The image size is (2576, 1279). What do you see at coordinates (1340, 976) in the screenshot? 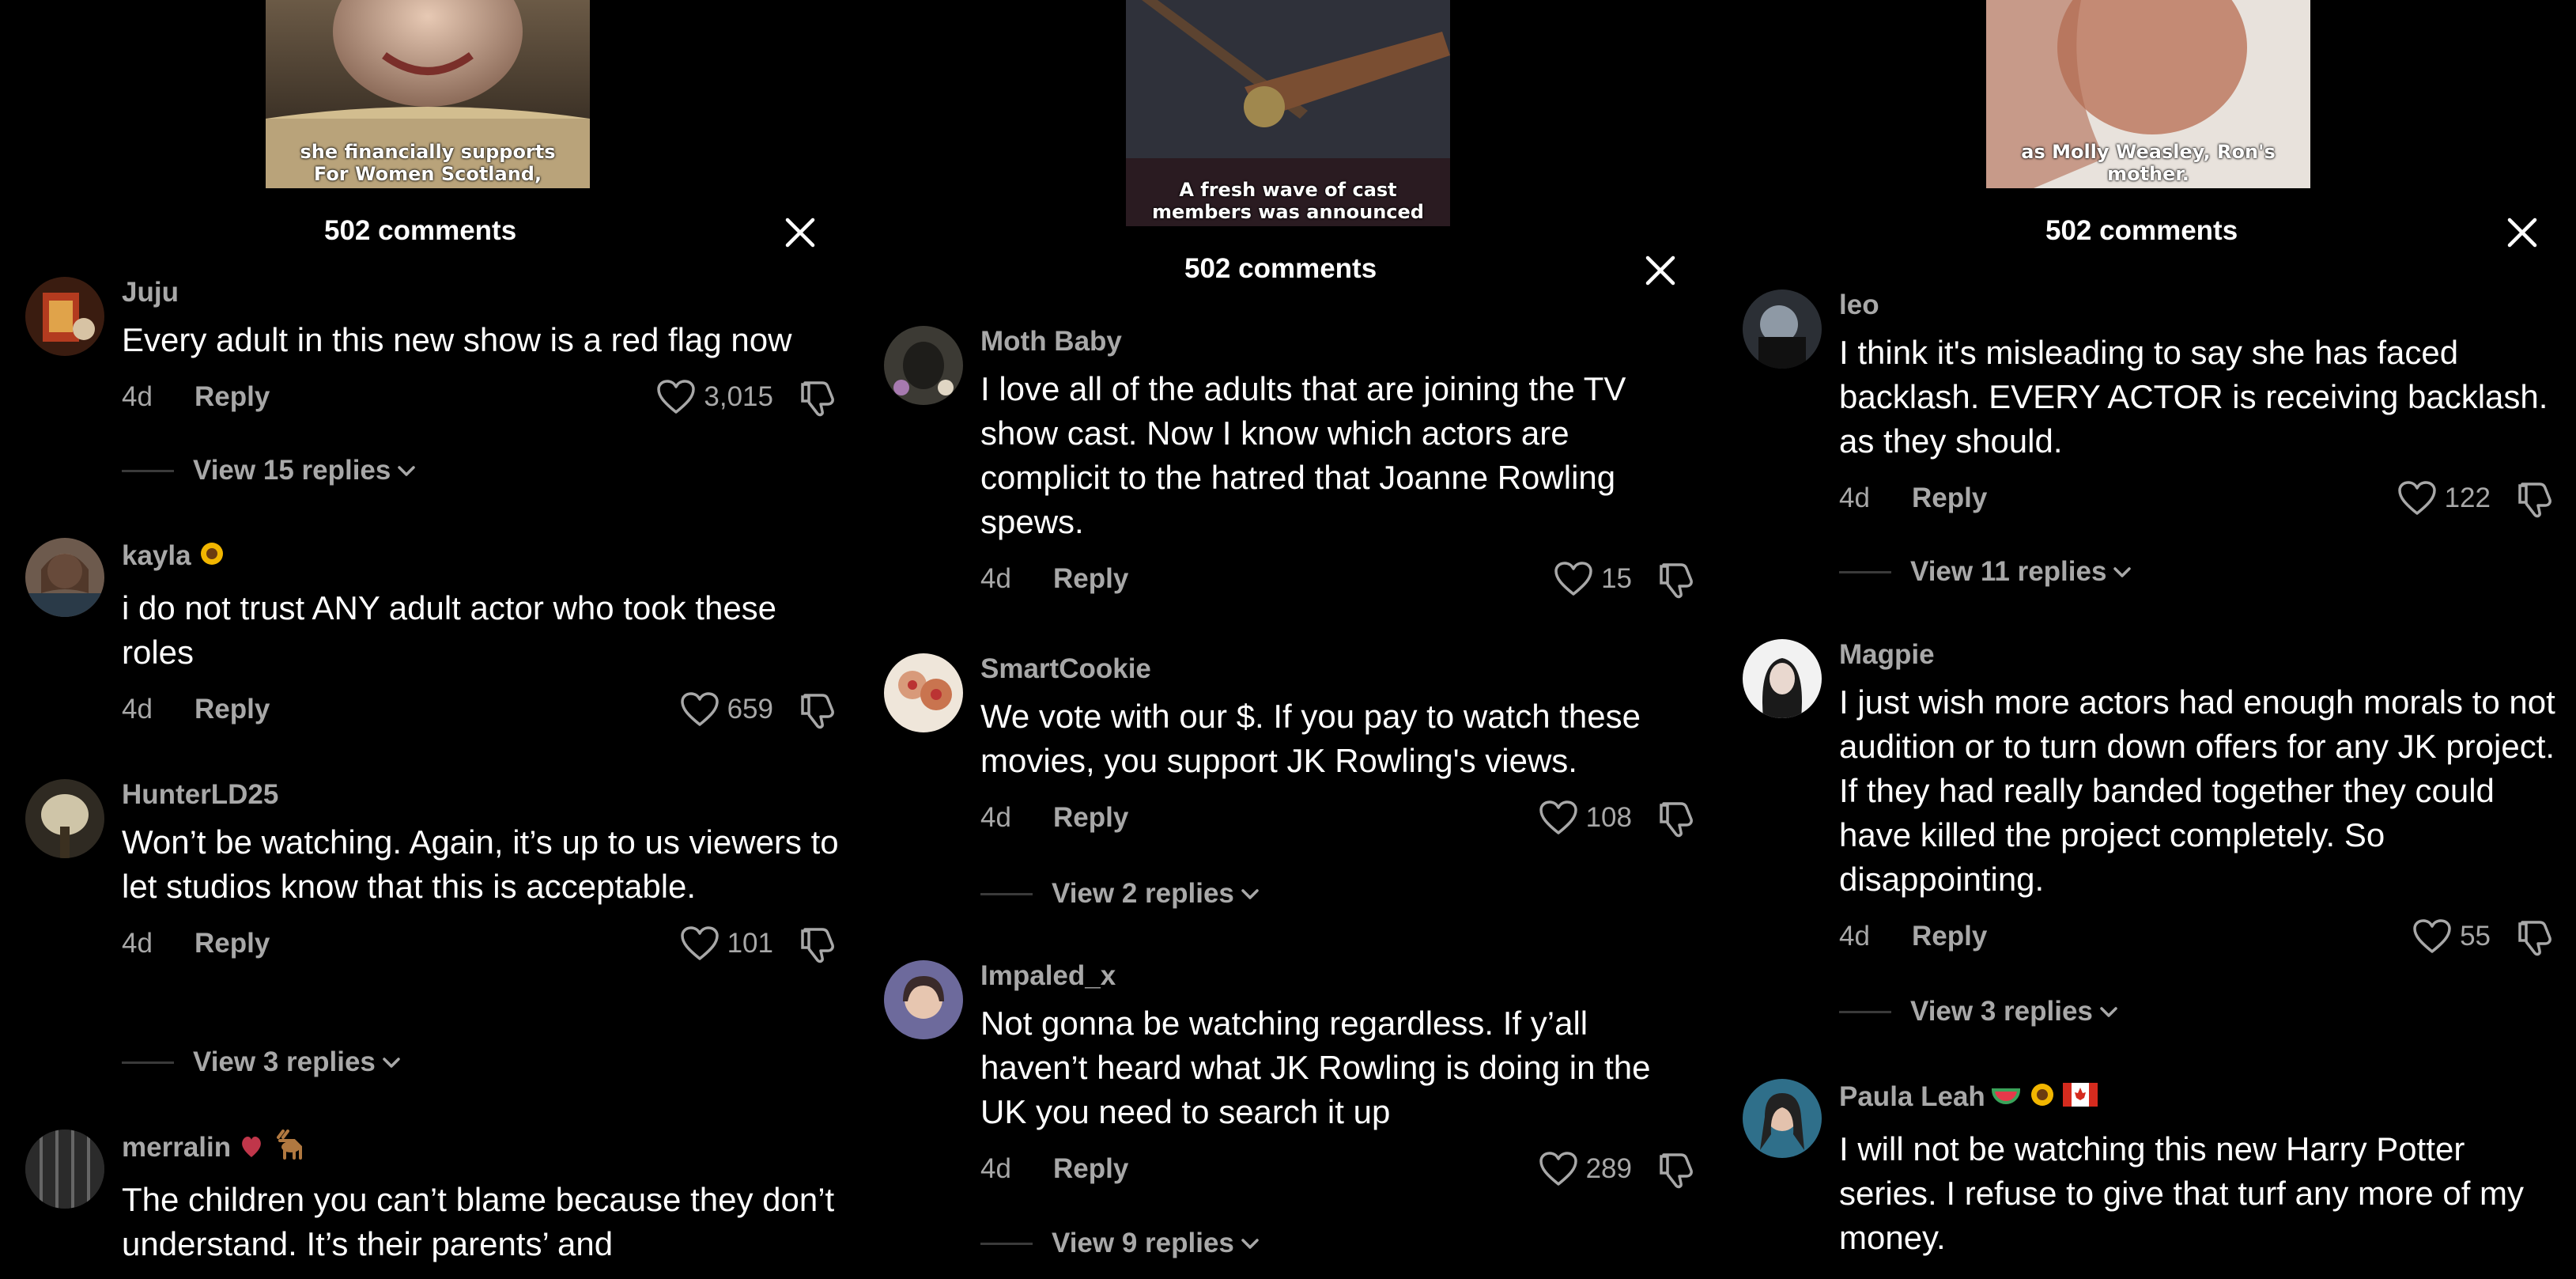
I see `comment-username: Impaled_x` at bounding box center [1340, 976].